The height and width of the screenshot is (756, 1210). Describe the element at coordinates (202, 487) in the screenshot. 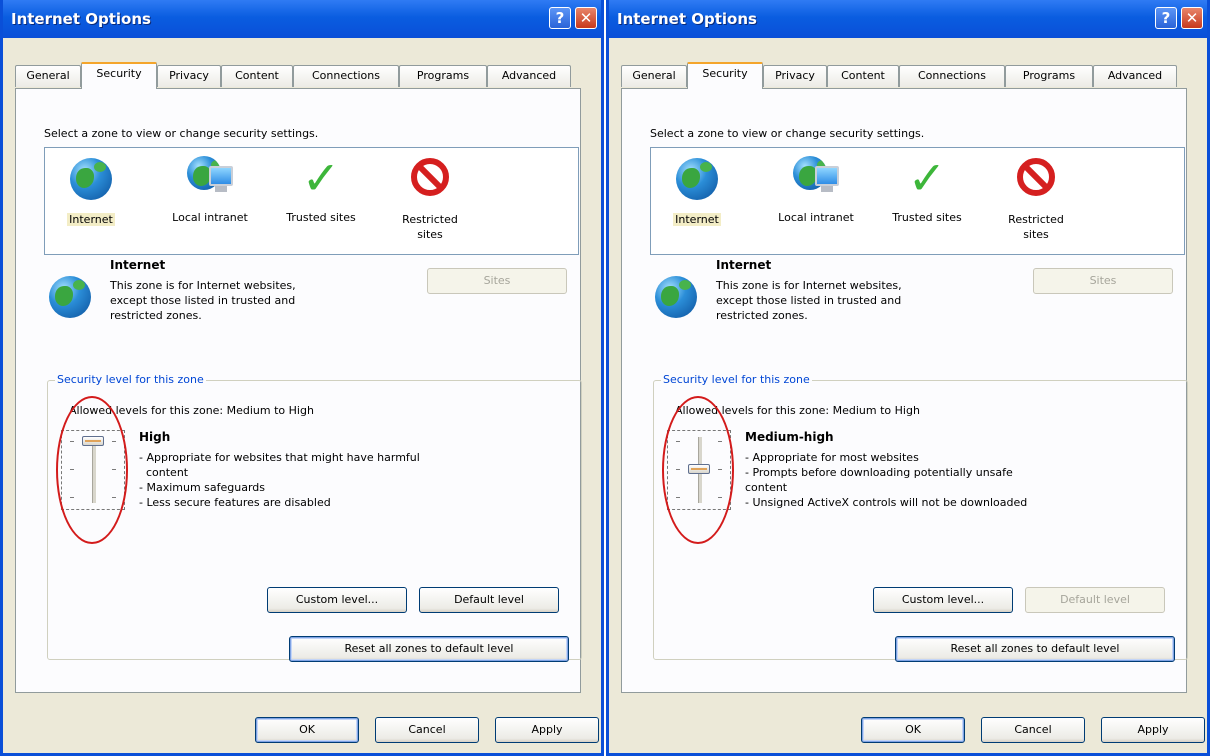

I see `description-line: - Maximum safeguards` at that location.